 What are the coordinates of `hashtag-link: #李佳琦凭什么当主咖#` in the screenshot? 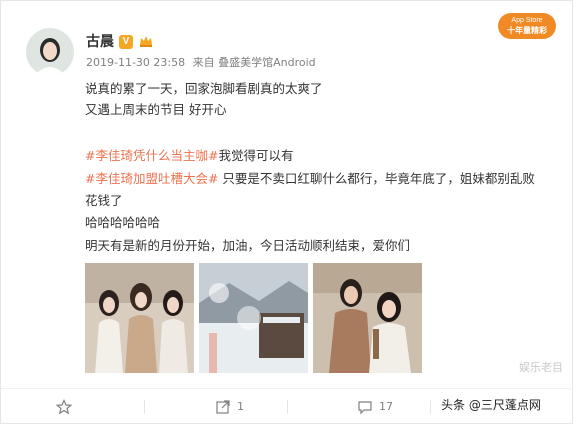 It's located at (151, 155).